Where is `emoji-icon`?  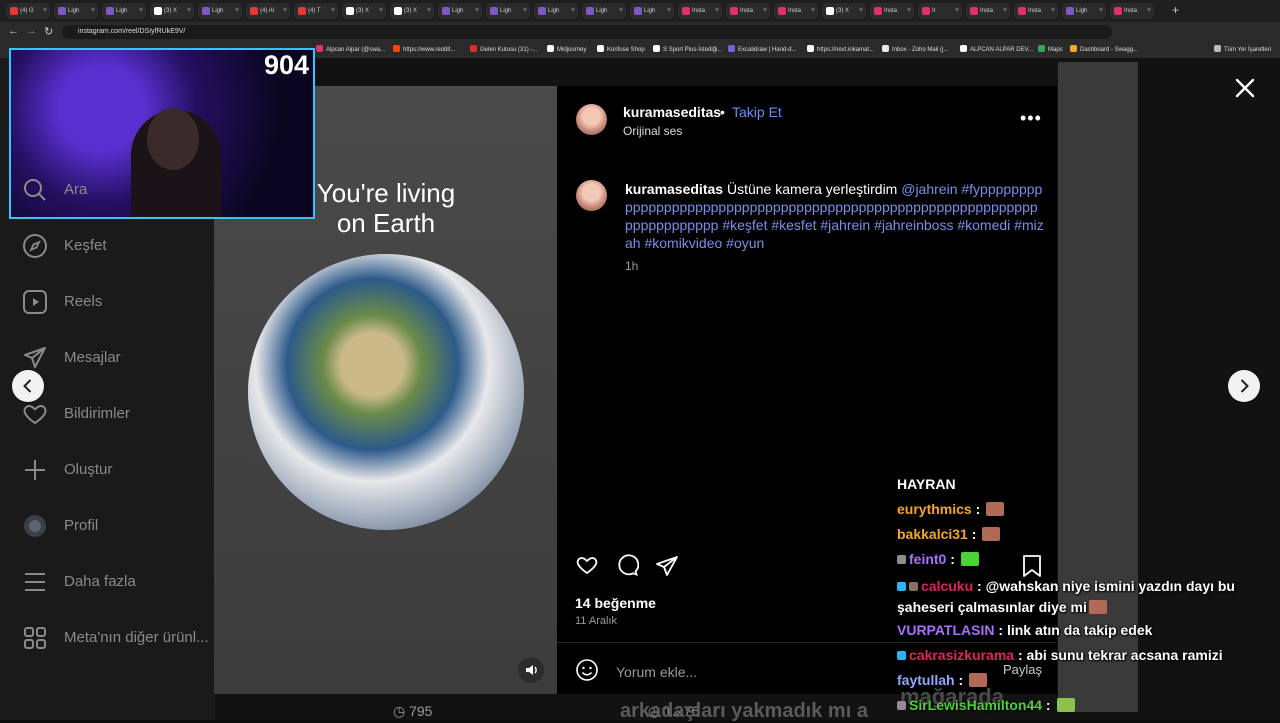 emoji-icon is located at coordinates (587, 670).